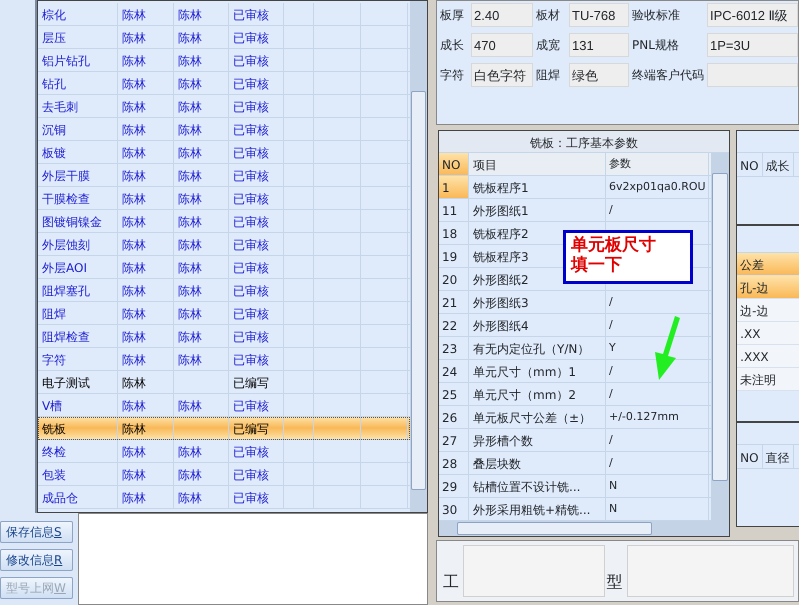 The height and width of the screenshot is (605, 799). I want to click on table-row: 包装 陈林 陈林 已审核, so click(224, 474).